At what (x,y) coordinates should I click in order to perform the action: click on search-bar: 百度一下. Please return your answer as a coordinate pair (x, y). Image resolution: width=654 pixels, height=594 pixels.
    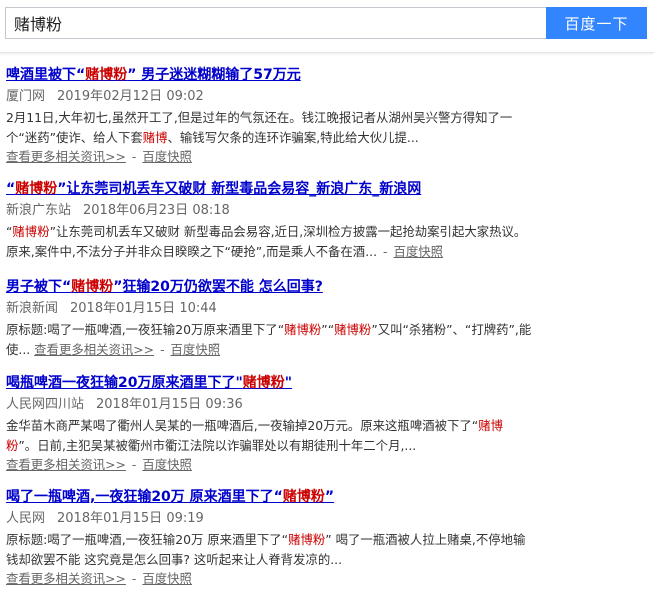
    Looking at the image, I should click on (327, 26).